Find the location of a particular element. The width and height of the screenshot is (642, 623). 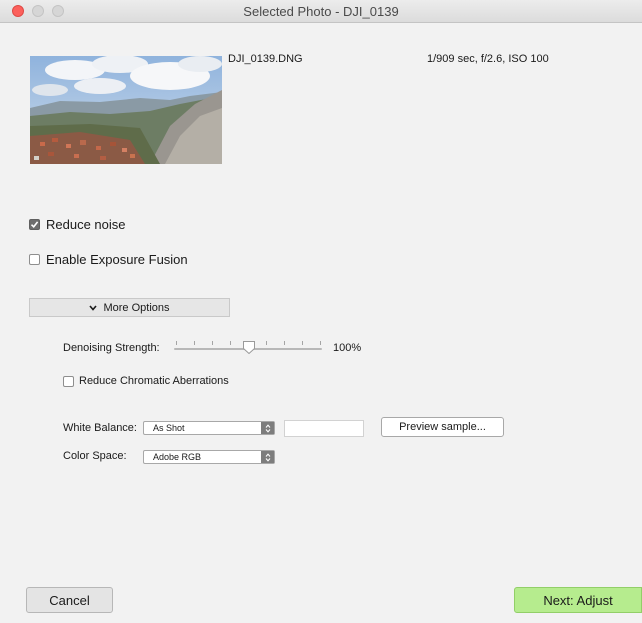

title-bar: Selected Photo - DJI_0139 is located at coordinates (321, 11).